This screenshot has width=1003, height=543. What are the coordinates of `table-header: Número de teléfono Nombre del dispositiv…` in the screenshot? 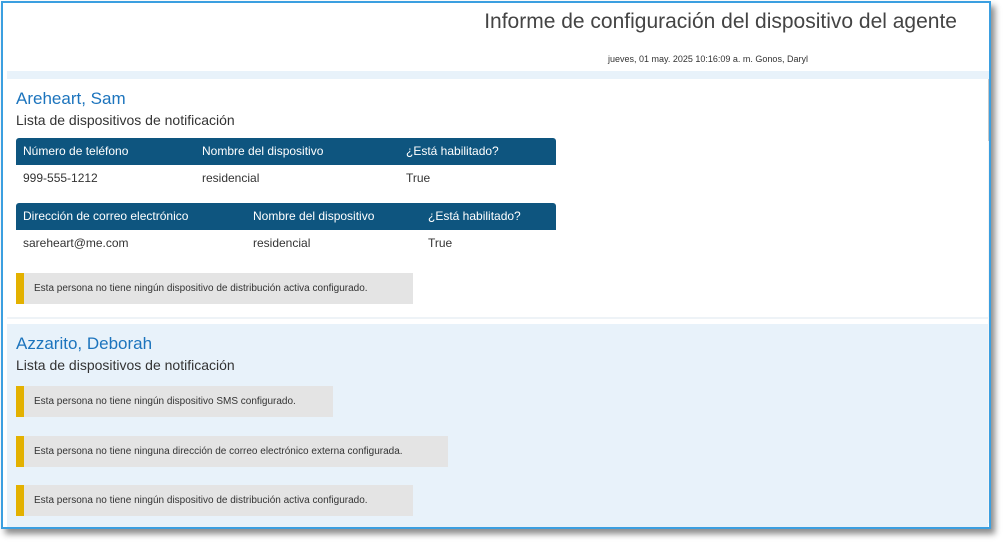 It's located at (286, 151).